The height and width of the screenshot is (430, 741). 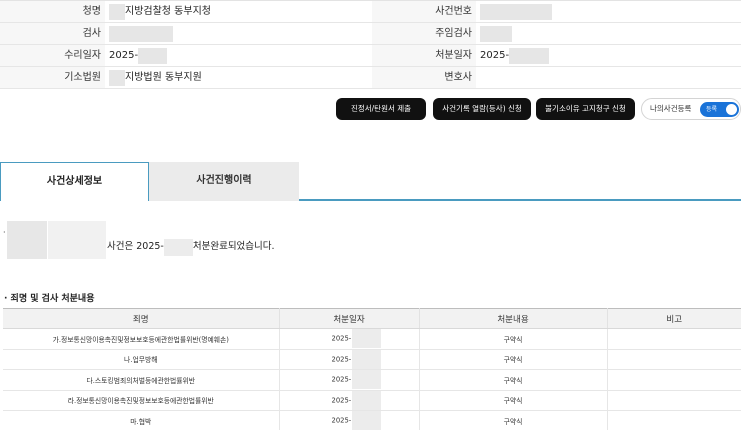 I want to click on charge-name: 다.스토킹범죄의처벌등에관한법률위반, so click(x=141, y=380).